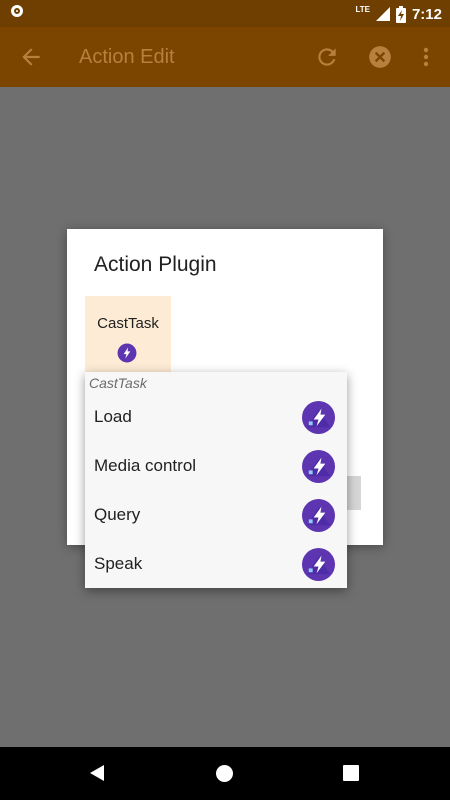  I want to click on clock: 7:12, so click(426, 14).